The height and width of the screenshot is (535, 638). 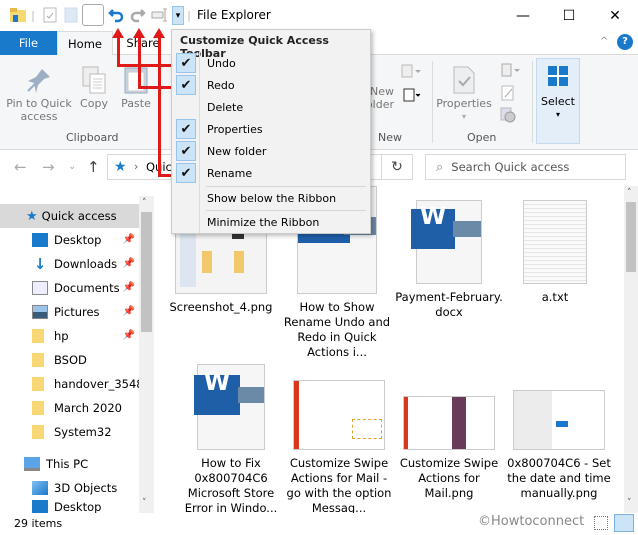 I want to click on content-scrollbar: ˄ ˅, so click(x=631, y=349).